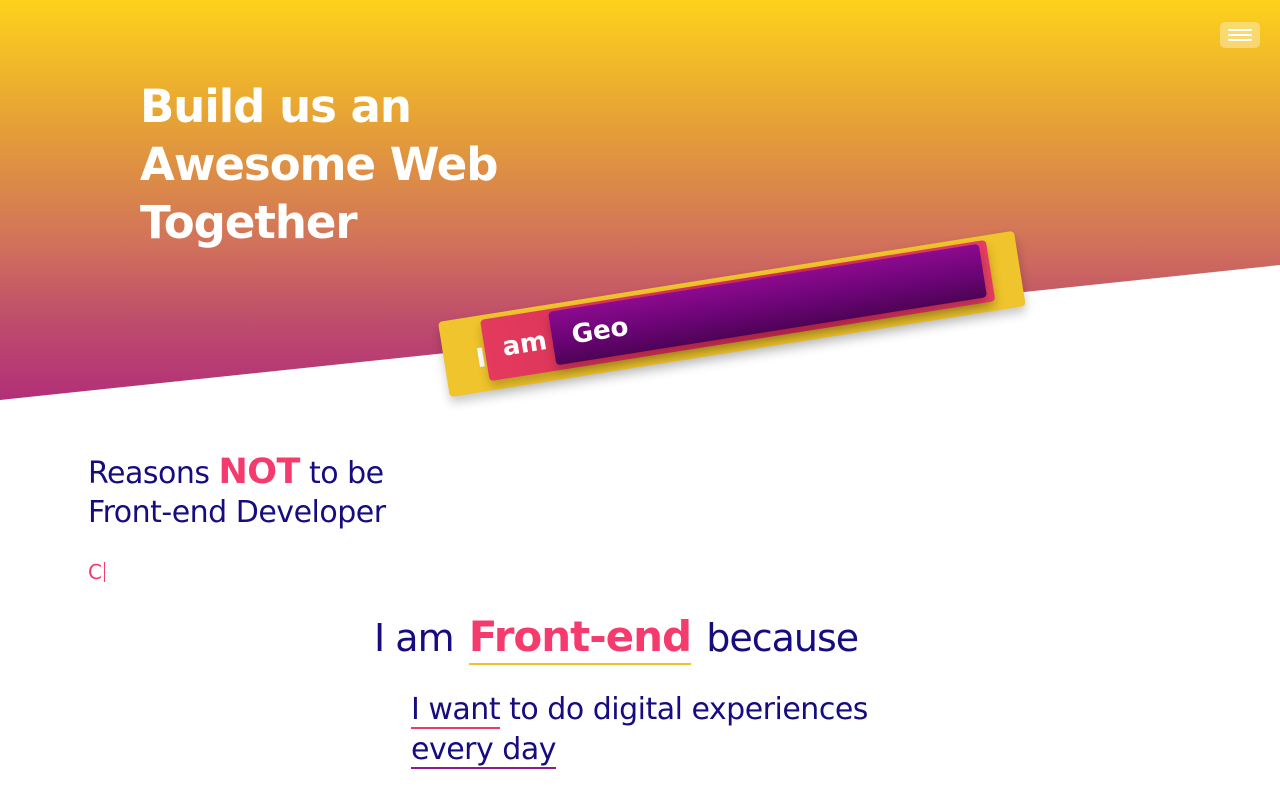 The image size is (1280, 800). I want to click on reason-highlight: I want, so click(456, 710).